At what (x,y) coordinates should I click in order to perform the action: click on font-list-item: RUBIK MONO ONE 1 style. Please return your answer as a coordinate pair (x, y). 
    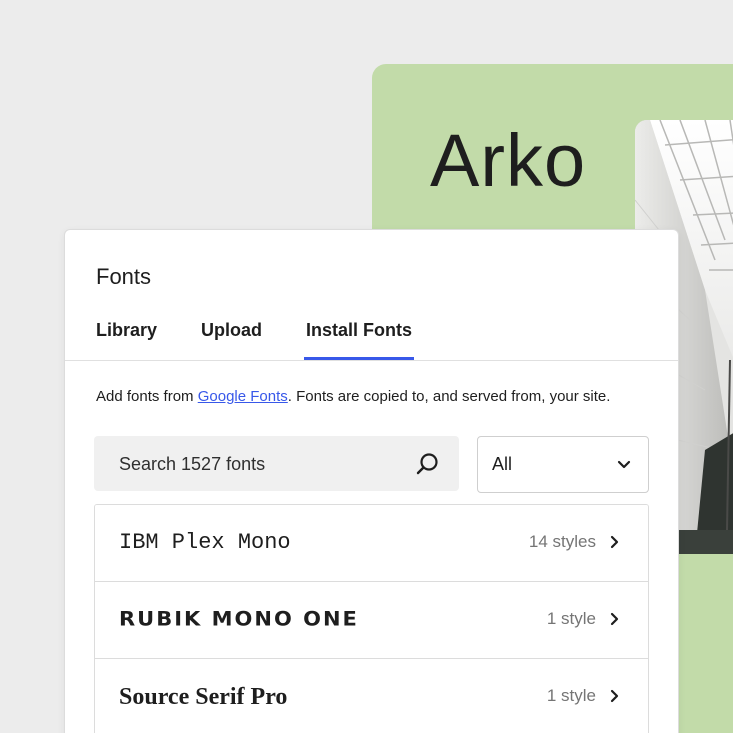
    Looking at the image, I should click on (371, 620).